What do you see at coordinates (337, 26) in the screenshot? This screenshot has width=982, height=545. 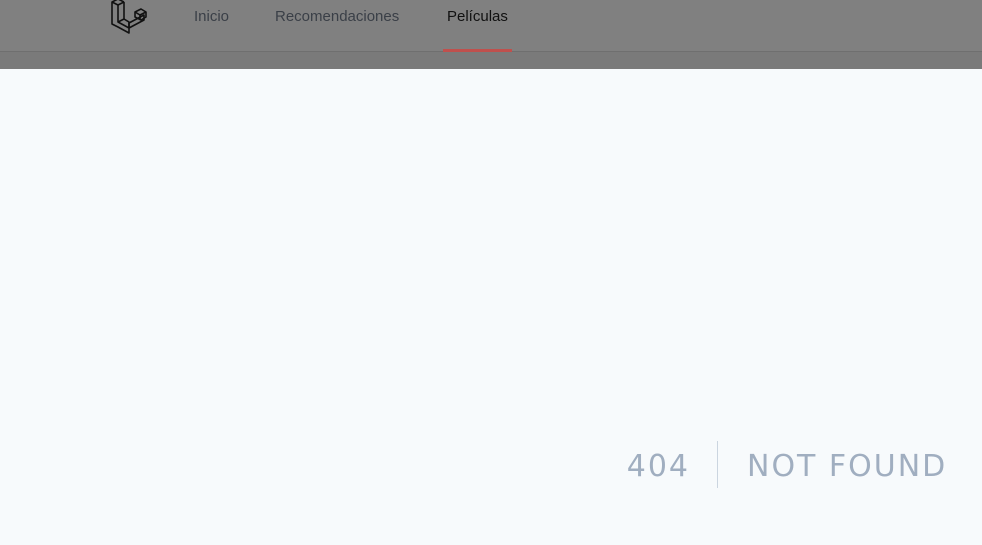 I see `nav-link-recomendaciones: Recomendaciones` at bounding box center [337, 26].